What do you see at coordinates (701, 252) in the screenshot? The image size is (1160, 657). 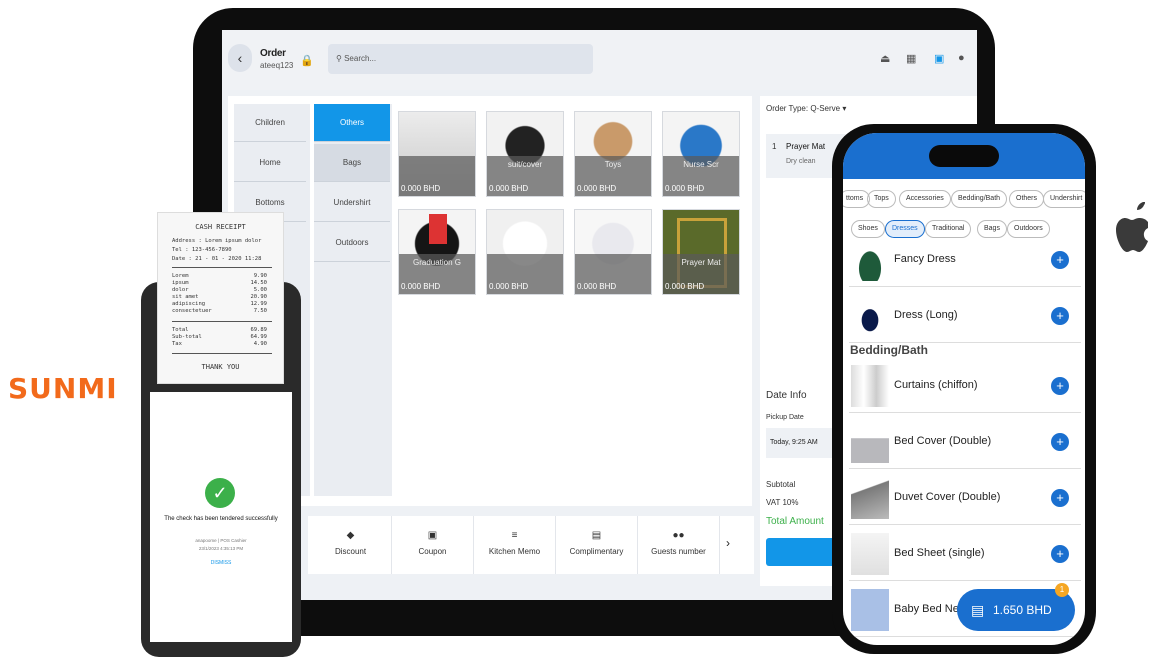 I see `product-tile: Prayer Mat 0.000 BHD` at bounding box center [701, 252].